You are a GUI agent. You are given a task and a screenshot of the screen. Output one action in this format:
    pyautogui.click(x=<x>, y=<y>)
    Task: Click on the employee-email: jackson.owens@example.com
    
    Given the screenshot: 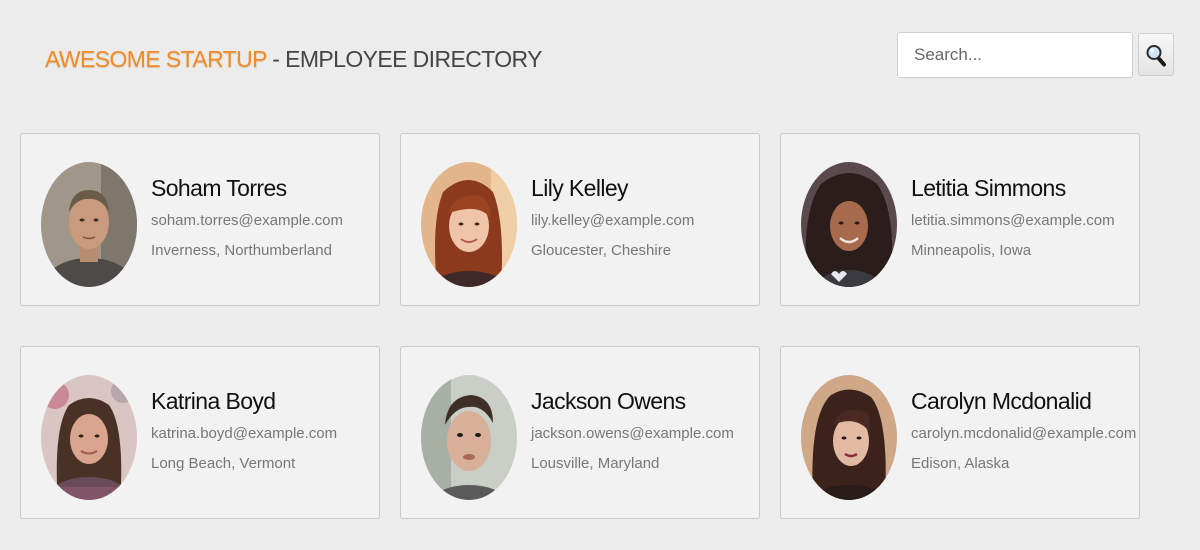 What is the action you would take?
    pyautogui.click(x=632, y=433)
    